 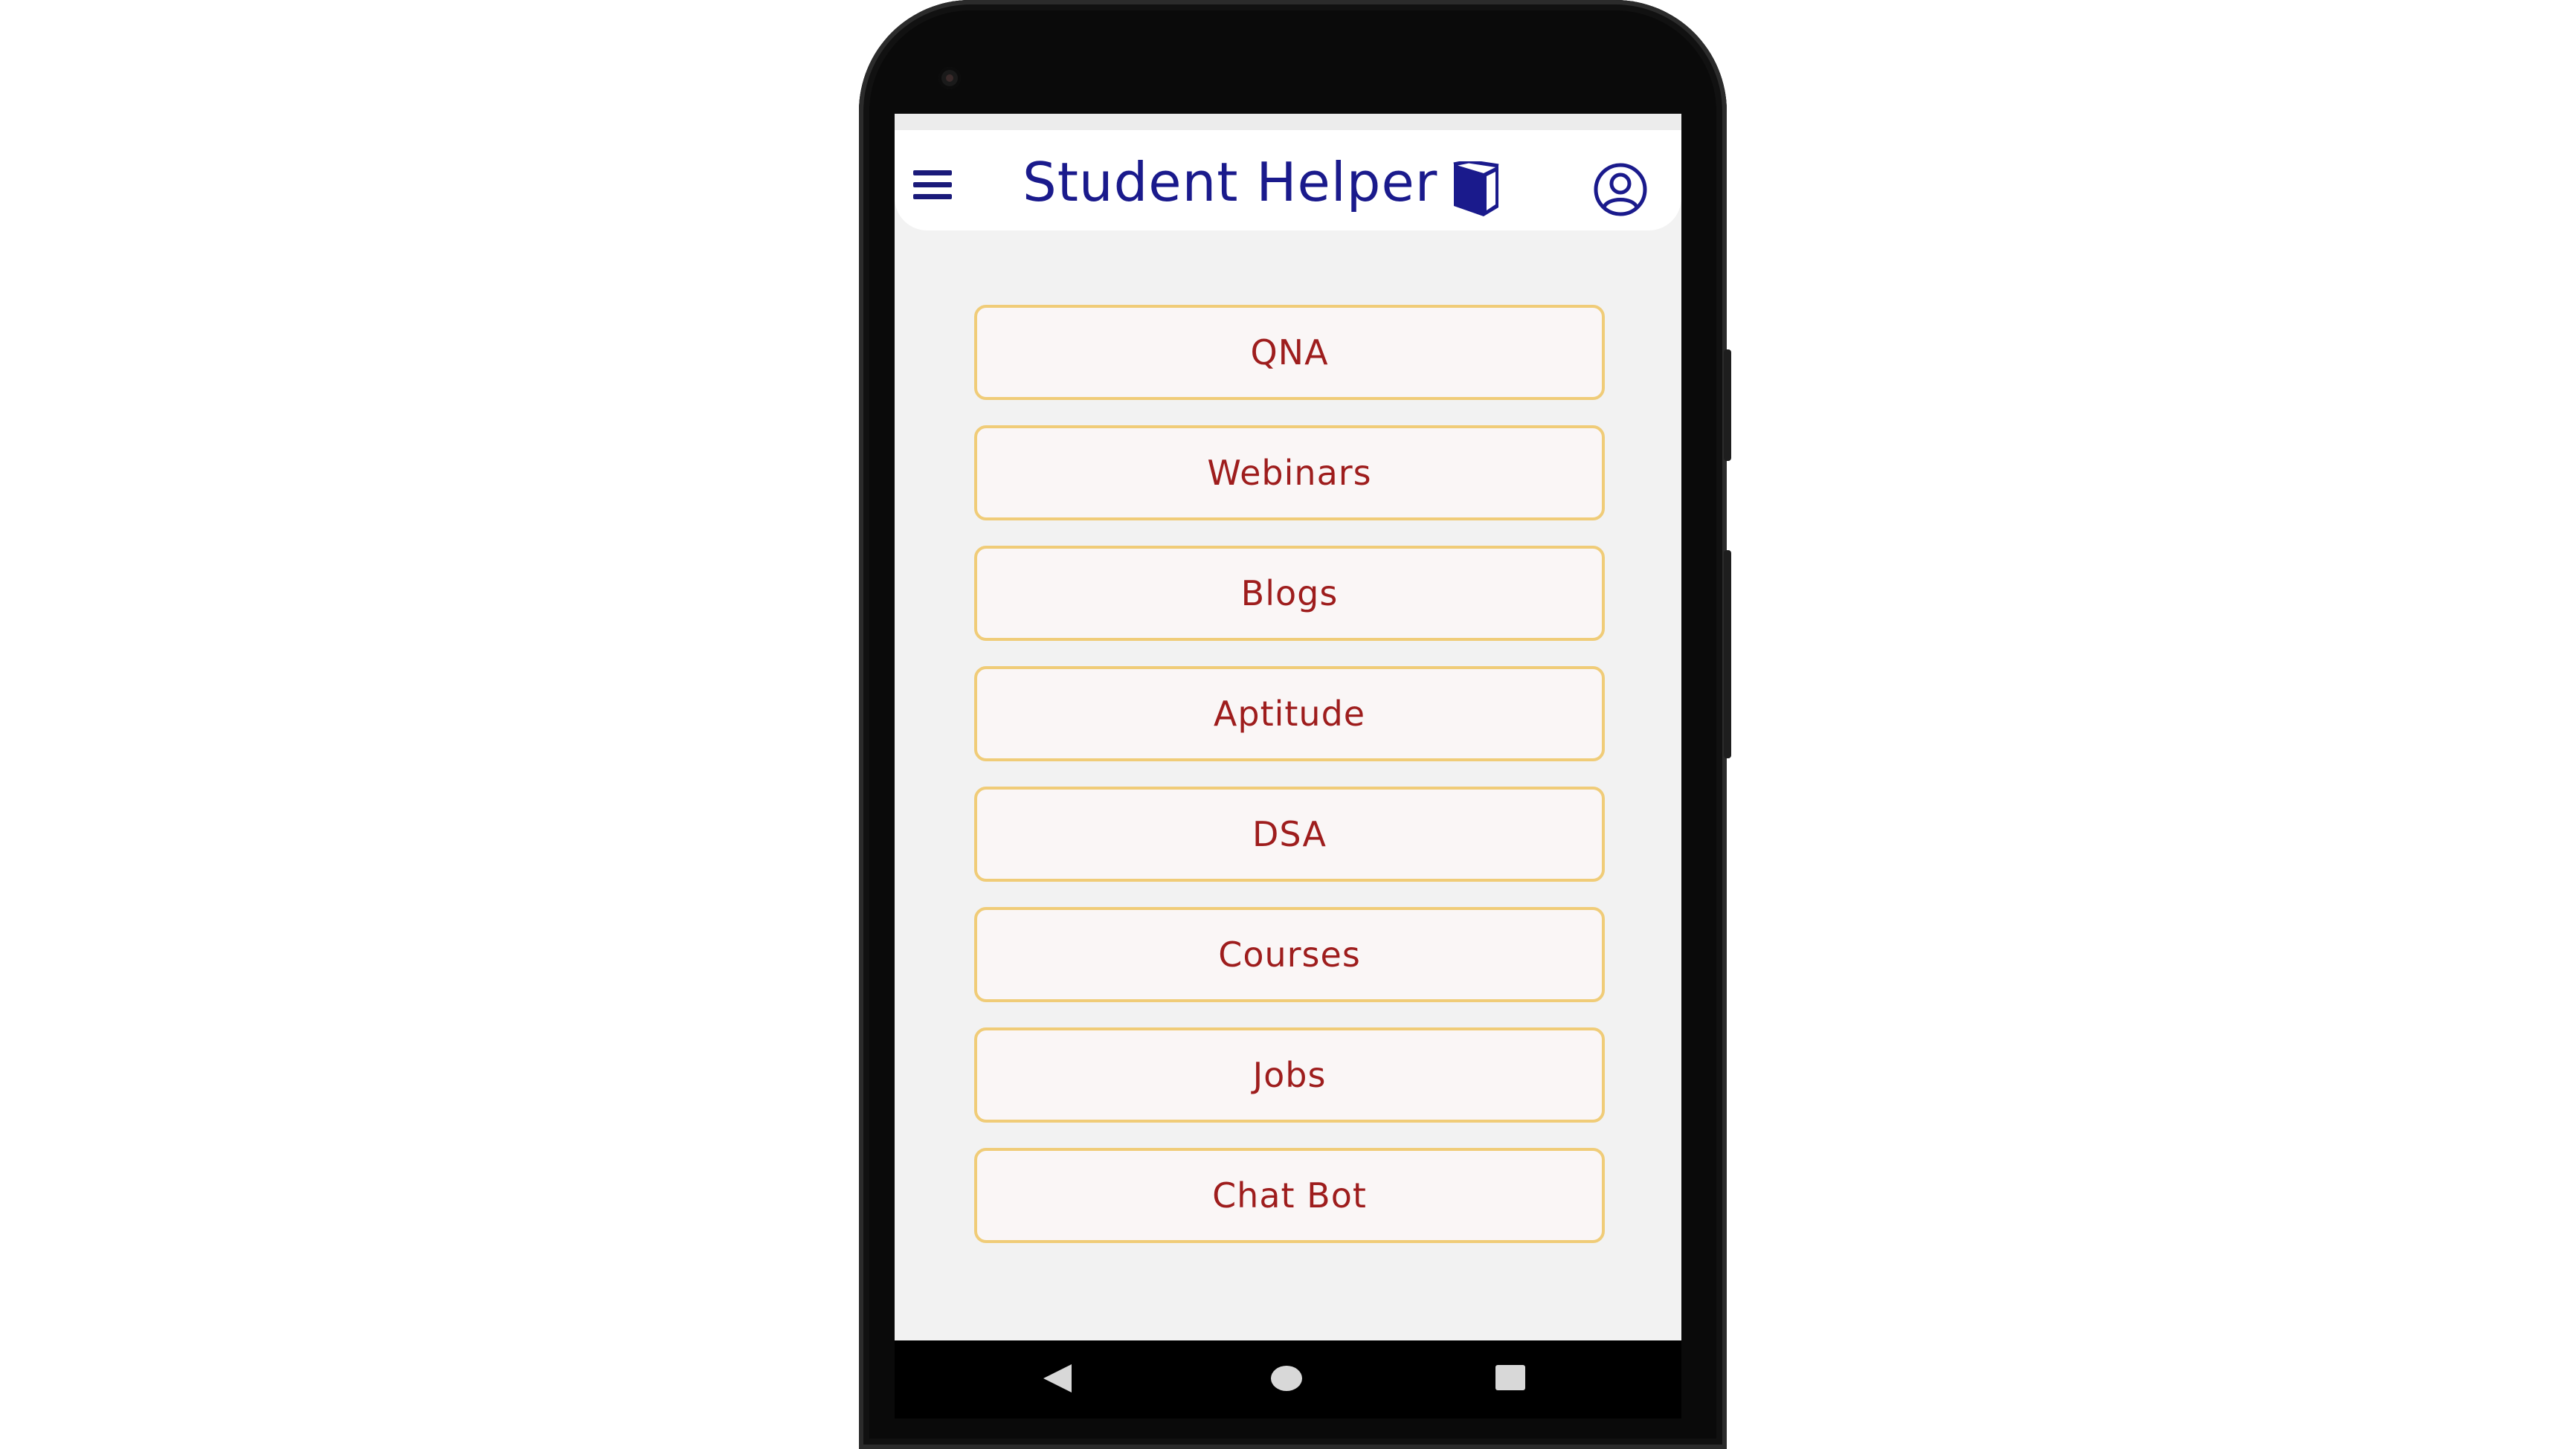 What do you see at coordinates (1289, 1195) in the screenshot?
I see `chat-bot-button: Chat Bot` at bounding box center [1289, 1195].